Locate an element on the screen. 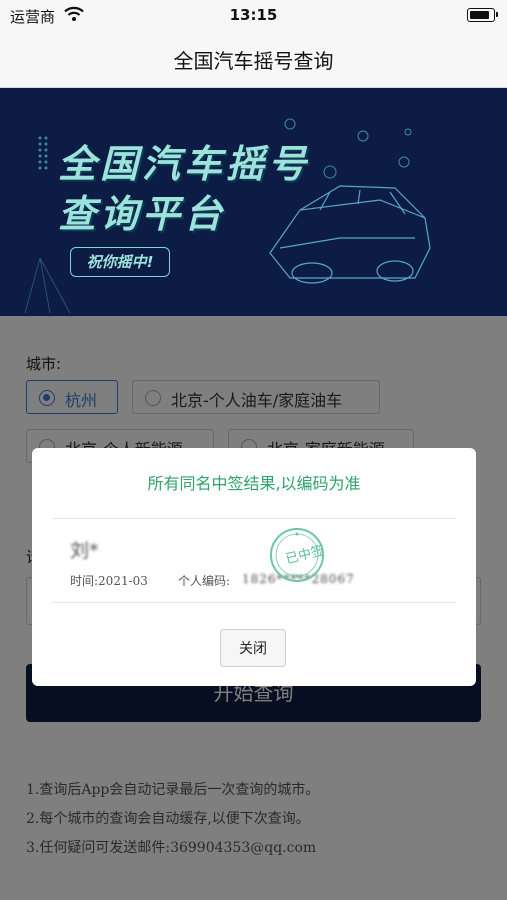 This screenshot has width=507, height=900. banner-title-line1: 全国汽车摇号 is located at coordinates (184, 164).